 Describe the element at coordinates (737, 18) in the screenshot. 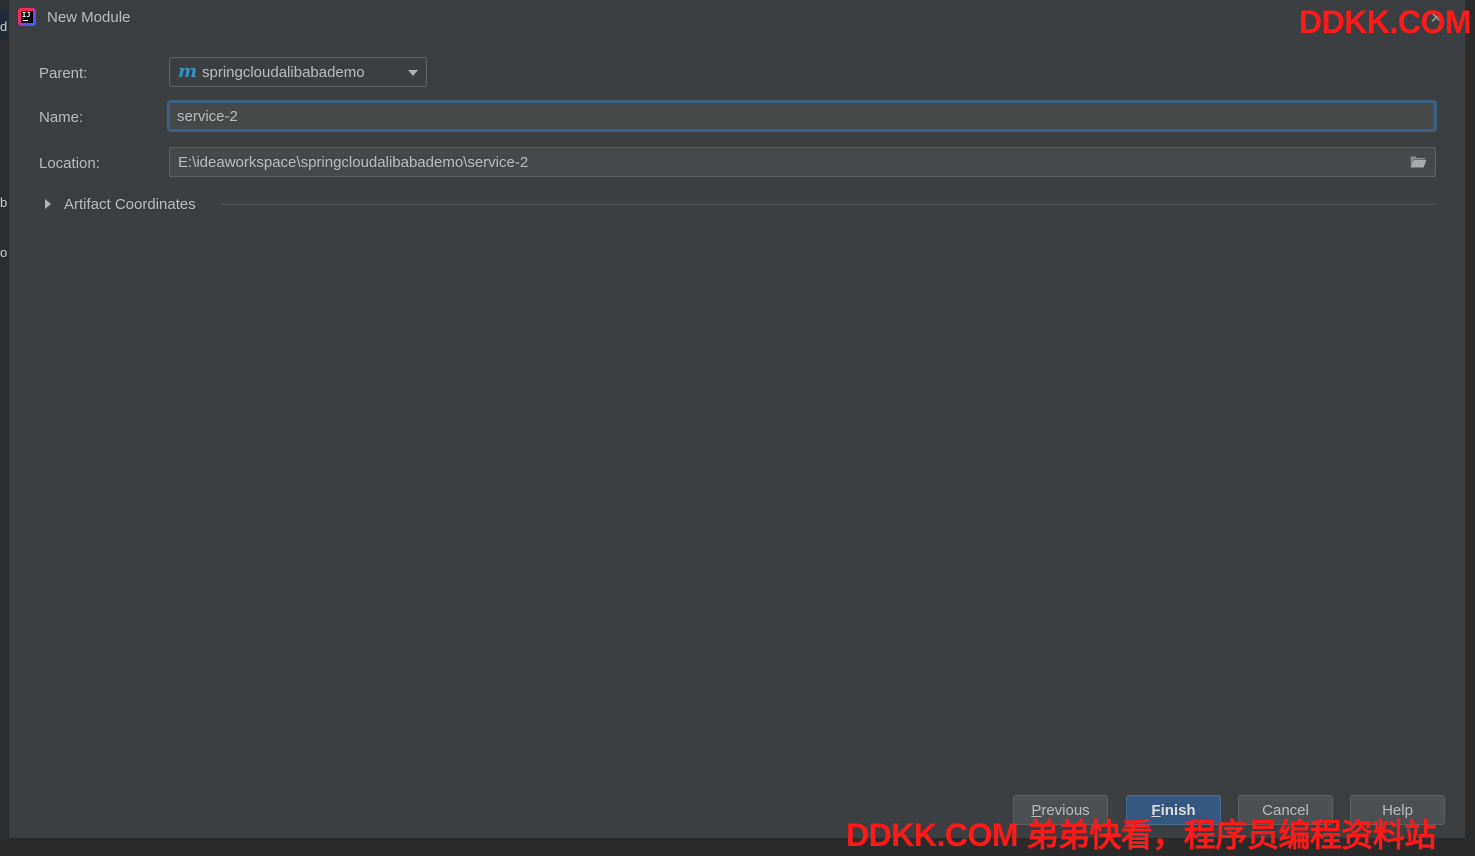

I see `dialog-titlebar: IJ New Module ✕` at that location.